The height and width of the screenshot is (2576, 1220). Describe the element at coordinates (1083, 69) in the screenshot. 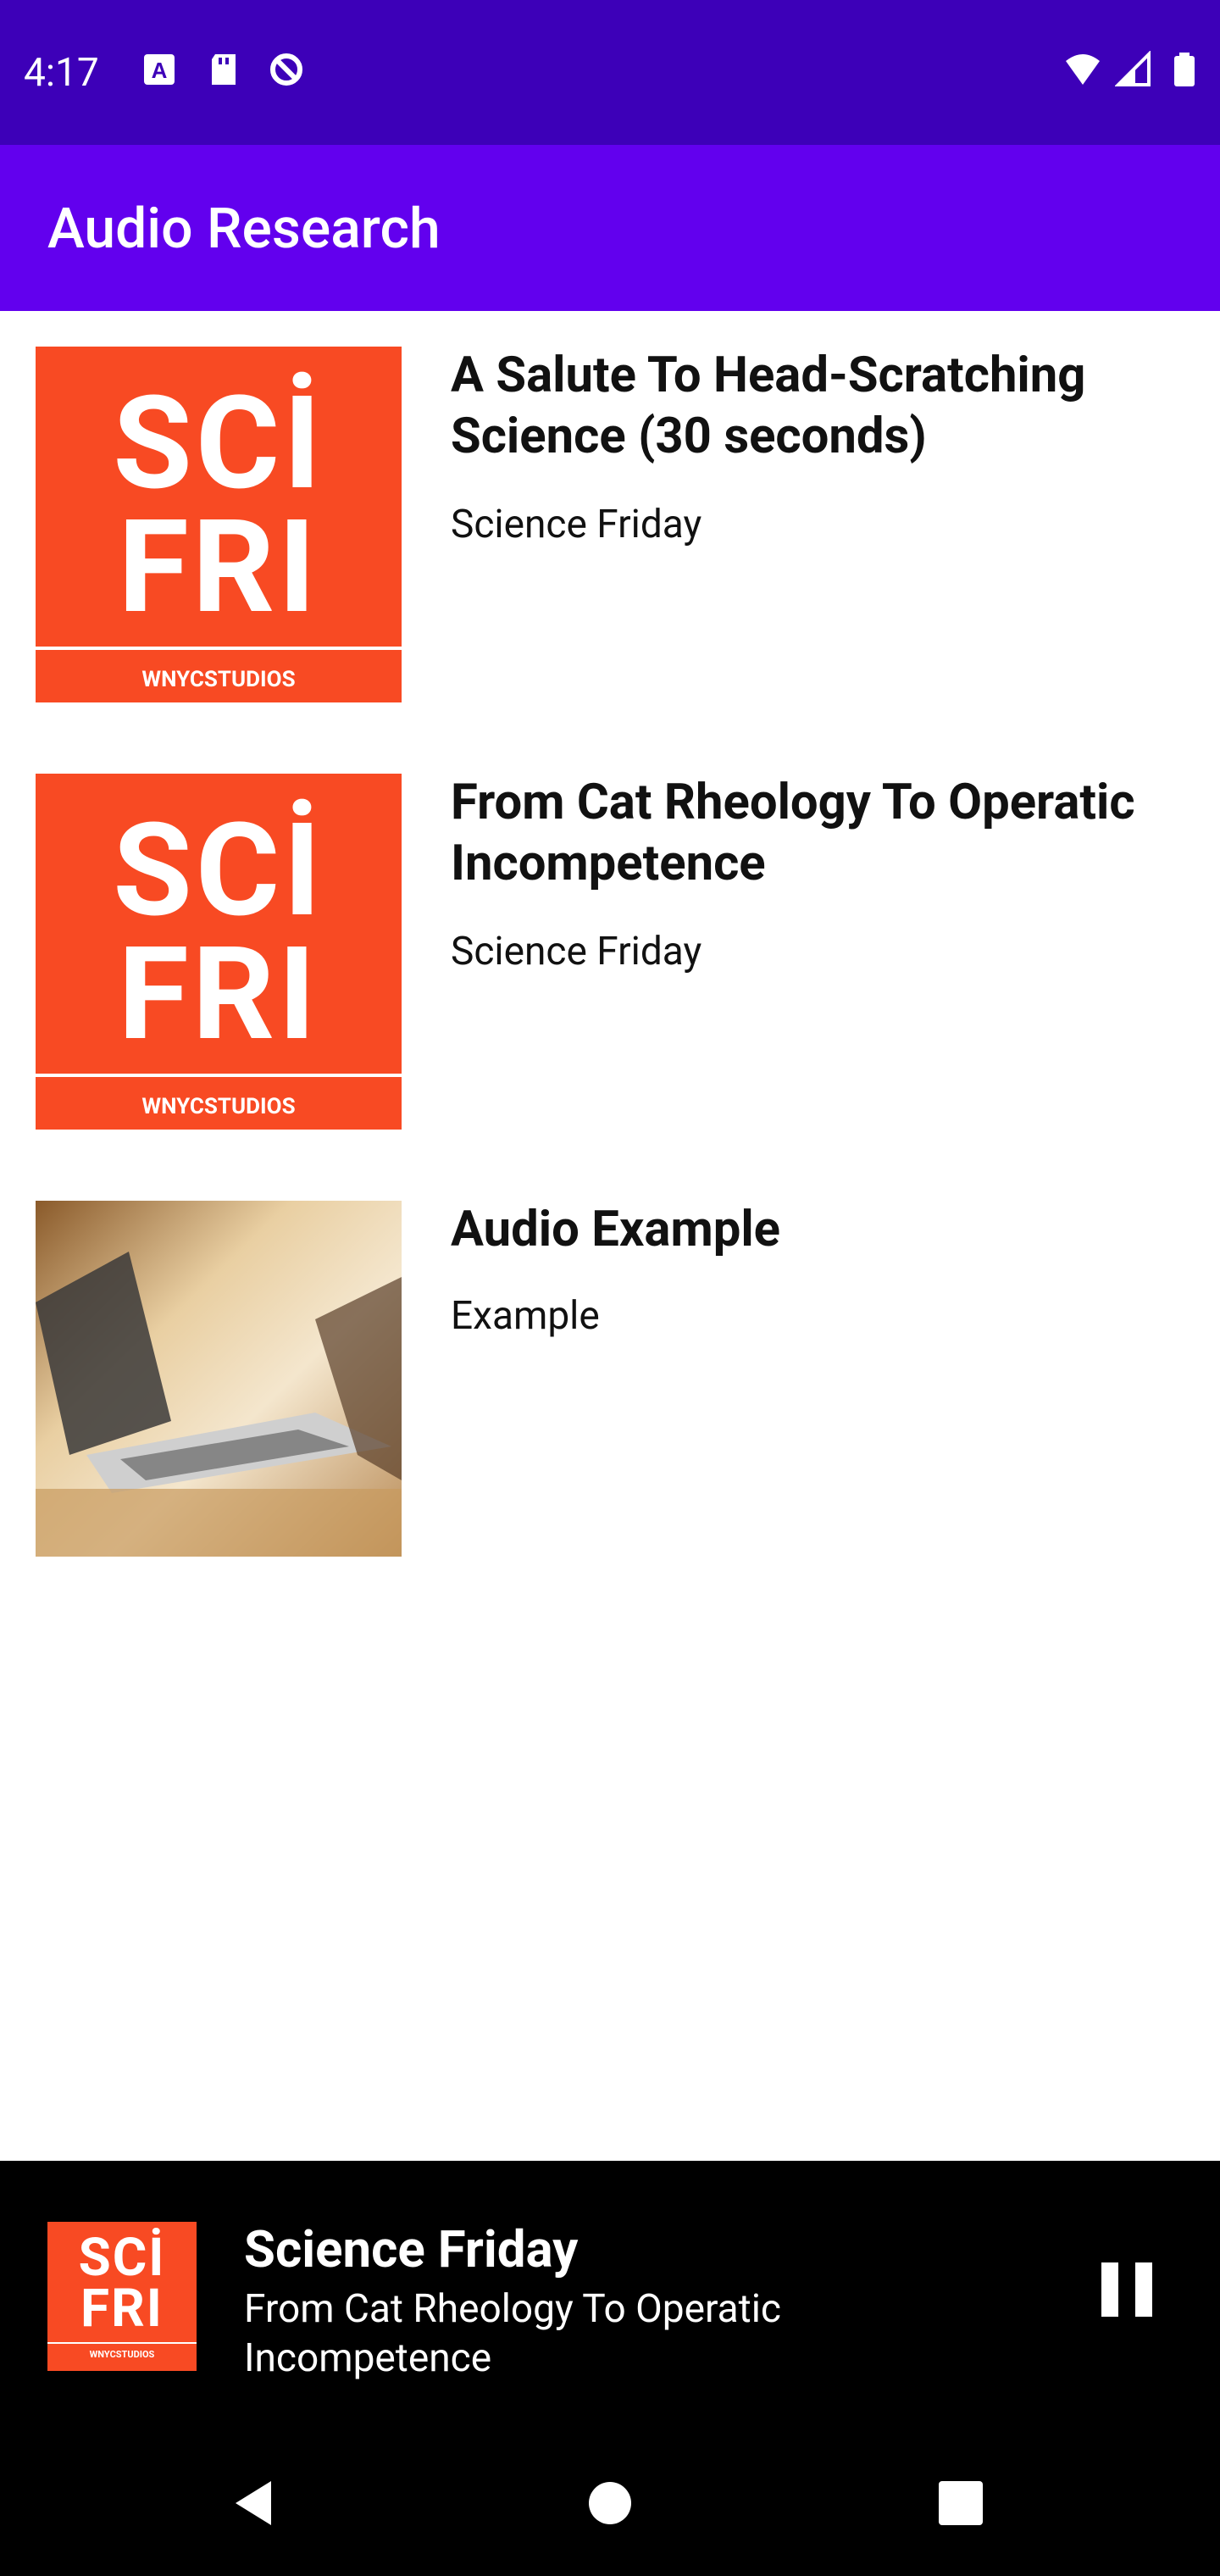

I see `wifi-icon` at that location.